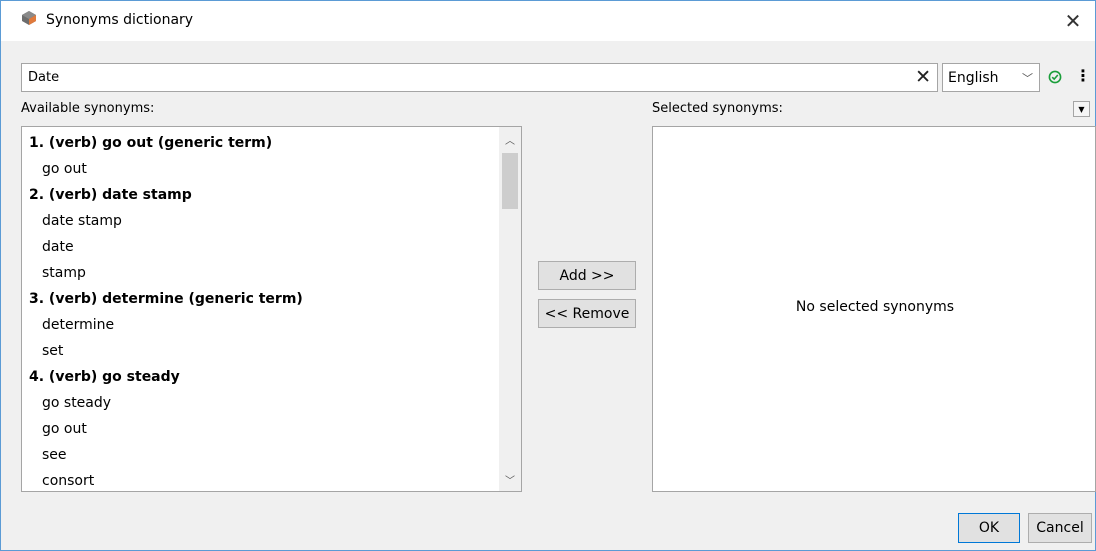 Image resolution: width=1096 pixels, height=551 pixels. I want to click on more-options-icon: ⋮, so click(1083, 76).